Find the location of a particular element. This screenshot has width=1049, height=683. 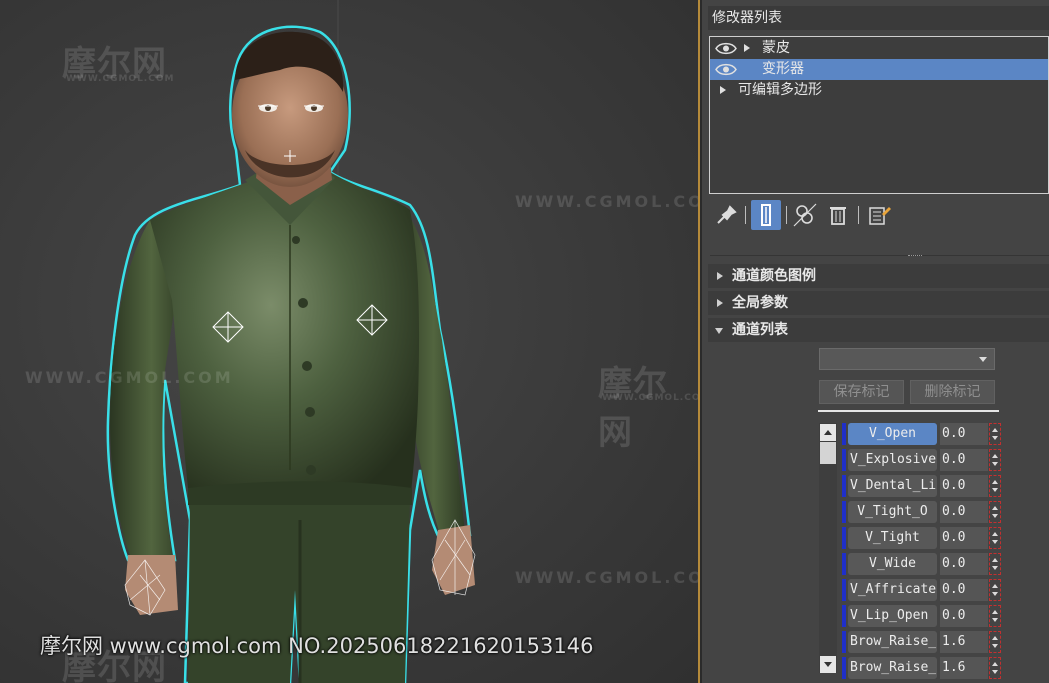

channel-name-button: V_Tight is located at coordinates (892, 538).